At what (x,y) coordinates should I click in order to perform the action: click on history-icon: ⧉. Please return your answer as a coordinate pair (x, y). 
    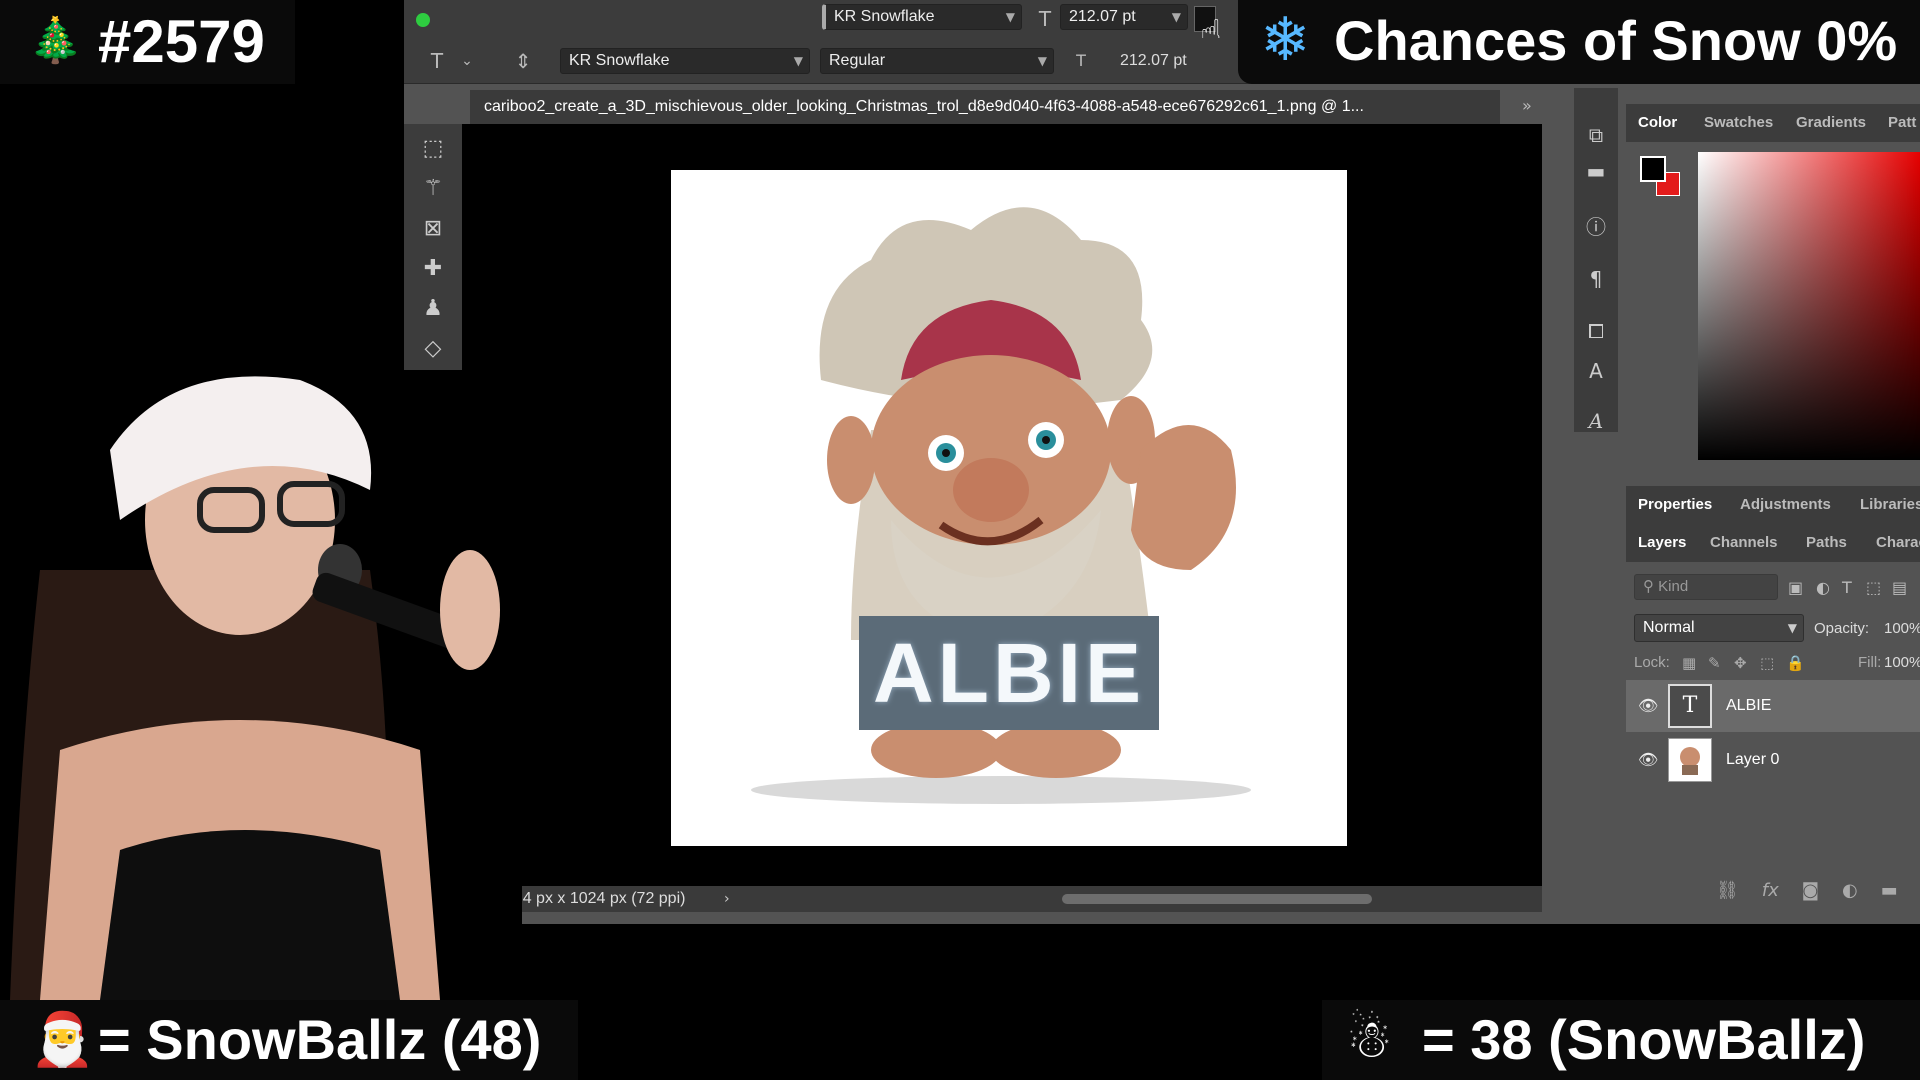
    Looking at the image, I should click on (1596, 135).